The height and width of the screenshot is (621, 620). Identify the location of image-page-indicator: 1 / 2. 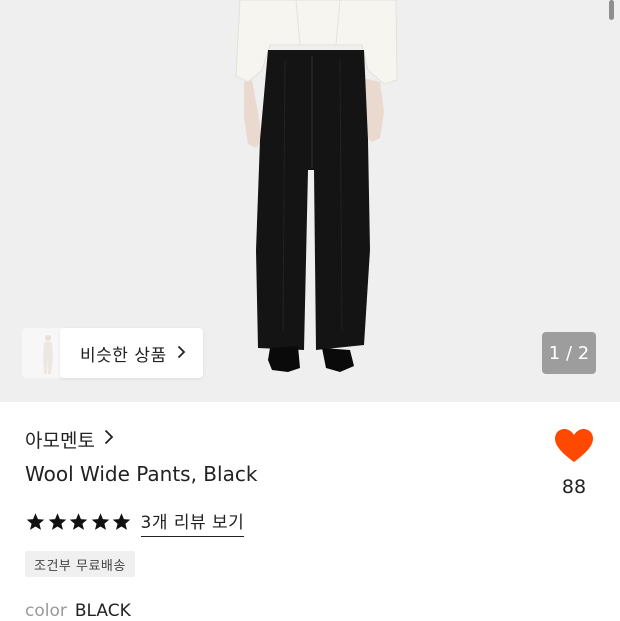
(569, 353).